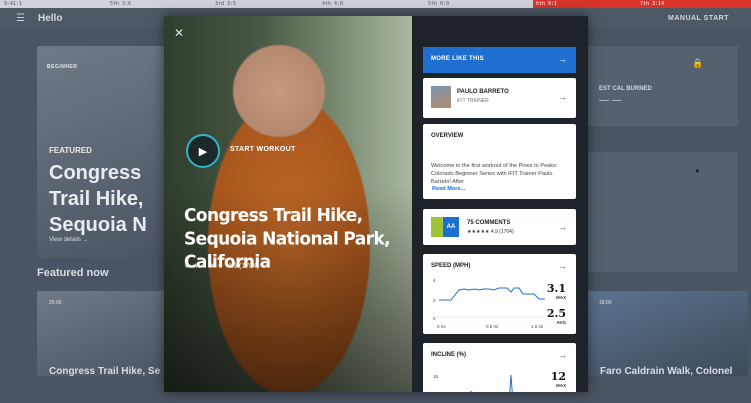 This screenshot has height=403, width=751. I want to click on speed-x-tick: 0 mi, so click(441, 326).